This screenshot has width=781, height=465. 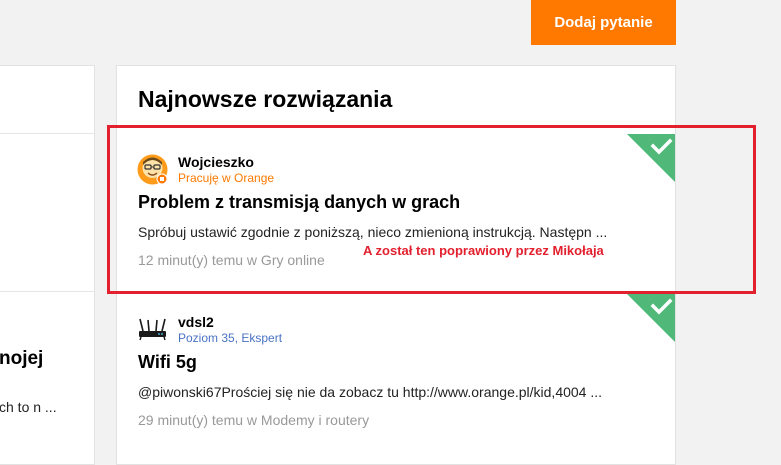 I want to click on author-name: vdsl2, so click(x=196, y=322).